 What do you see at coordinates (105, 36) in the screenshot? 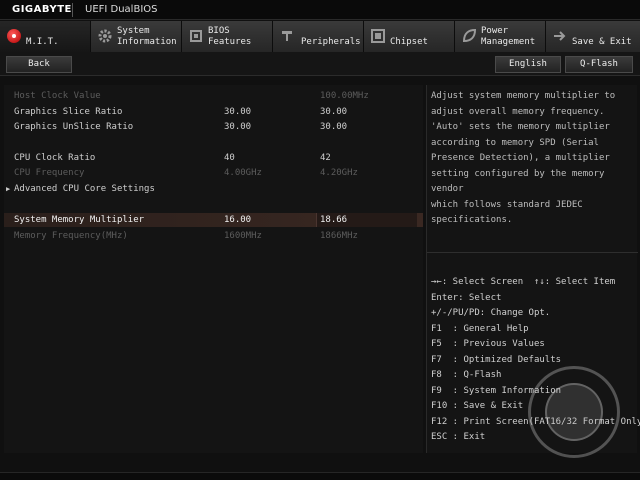
I see `gear-icon` at bounding box center [105, 36].